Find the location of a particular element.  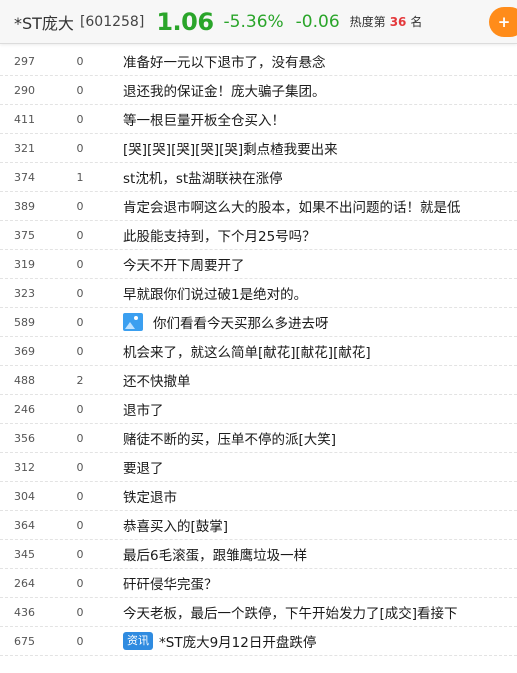

post-title-text: 矸矸侵华完蛋？ is located at coordinates (170, 585).